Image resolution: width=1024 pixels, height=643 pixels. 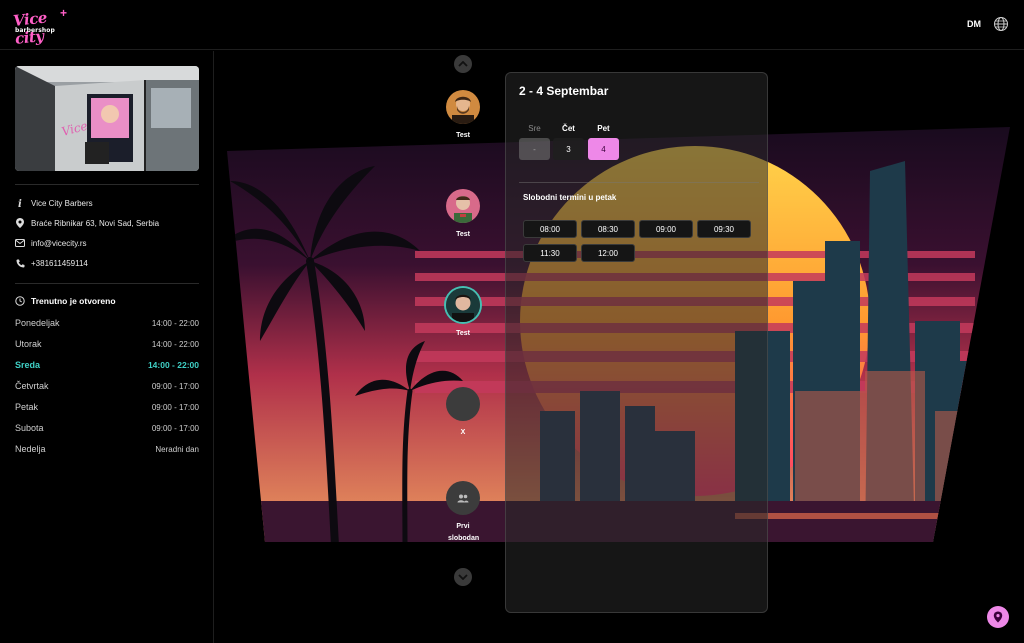 I want to click on hours-row-thursday: Četvrtak 09:00 - 17:00, so click(x=107, y=386).